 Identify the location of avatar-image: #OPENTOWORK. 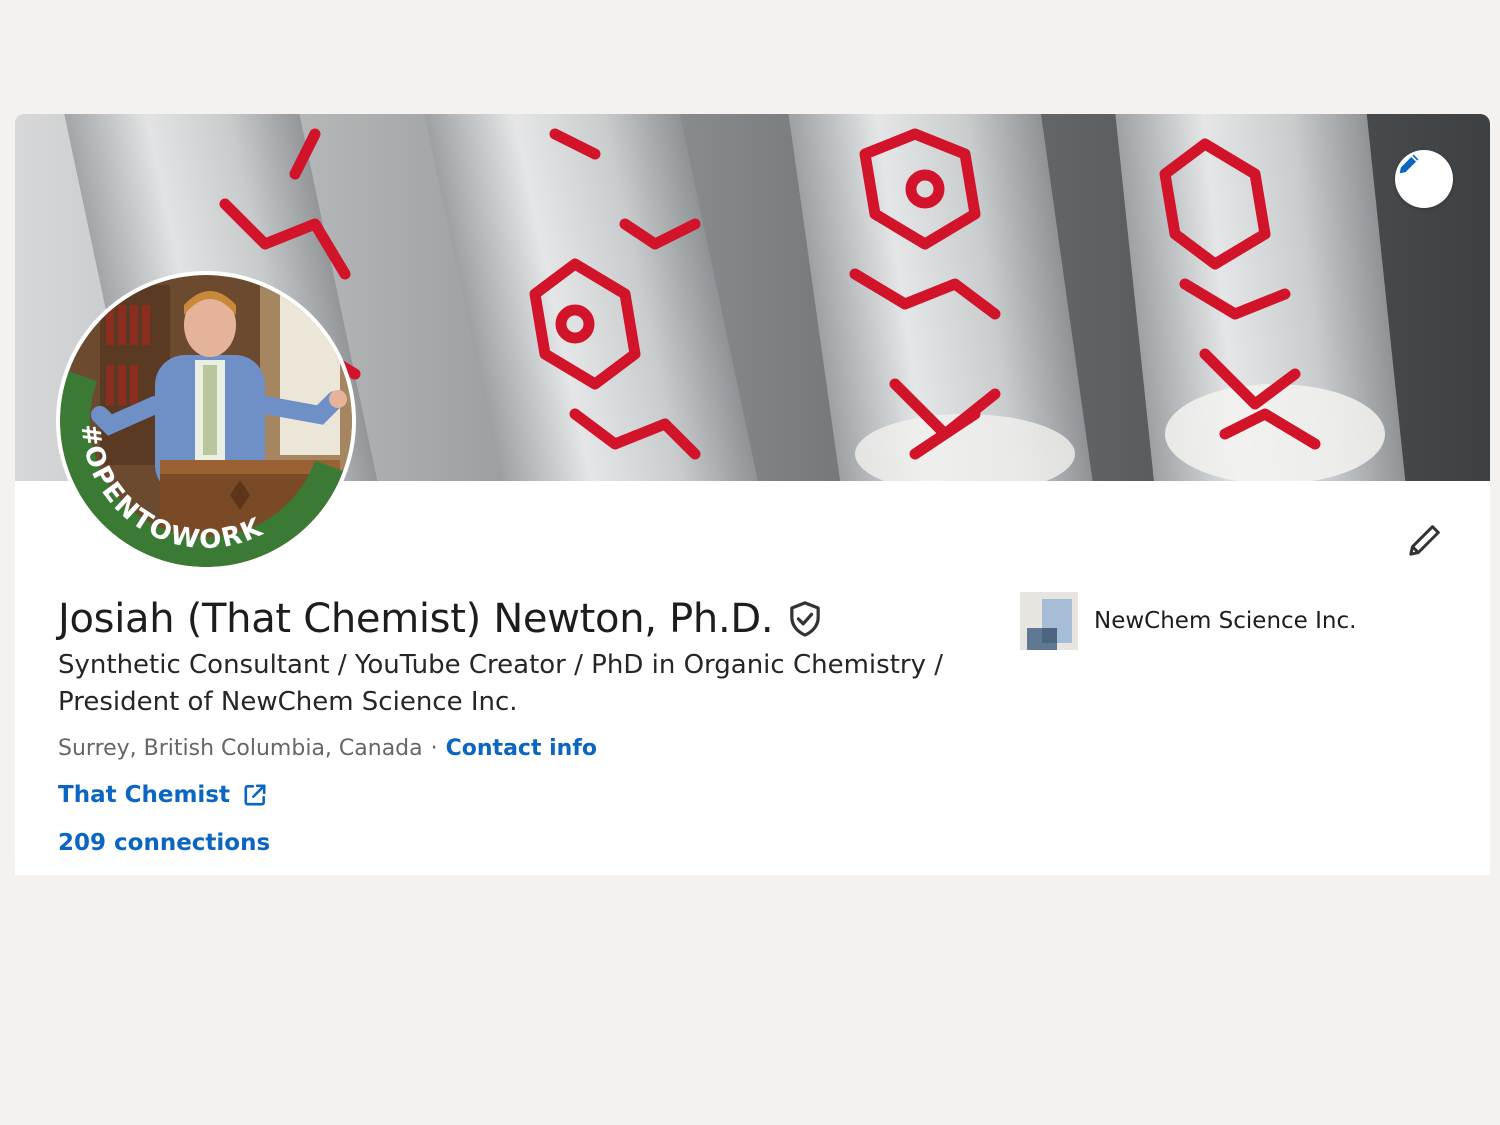
(206, 421).